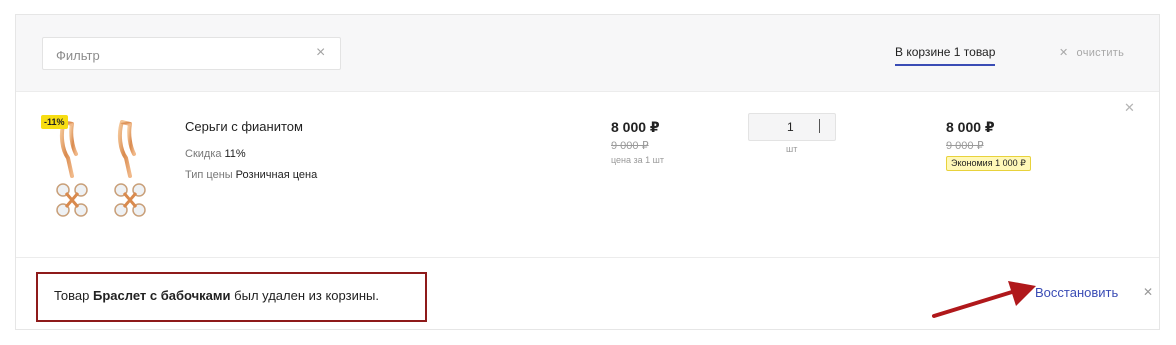  What do you see at coordinates (244, 126) in the screenshot?
I see `product-name: Серьги с фианитом` at bounding box center [244, 126].